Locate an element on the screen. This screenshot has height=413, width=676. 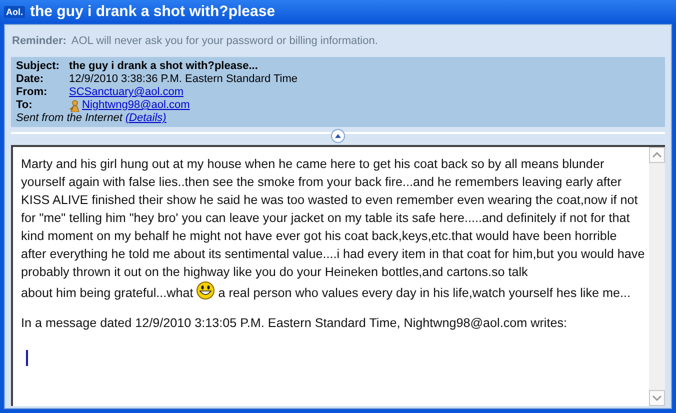
scroll-up-icon is located at coordinates (657, 155).